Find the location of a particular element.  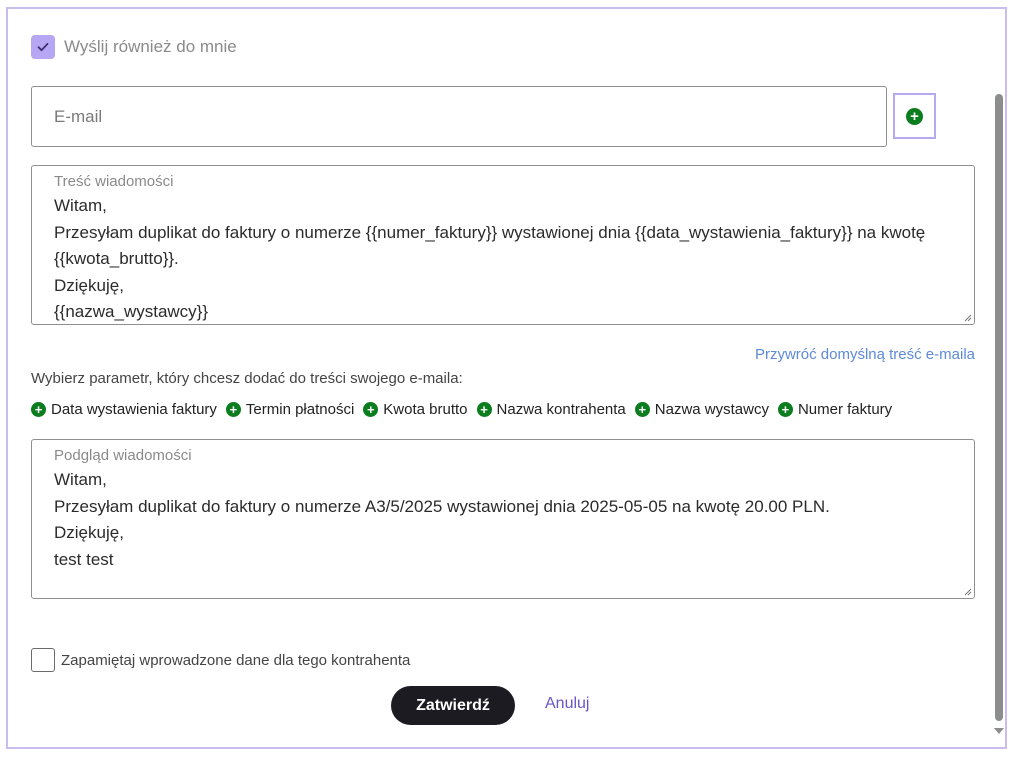

send-copy-label: Wyślij również do mnie is located at coordinates (150, 46).